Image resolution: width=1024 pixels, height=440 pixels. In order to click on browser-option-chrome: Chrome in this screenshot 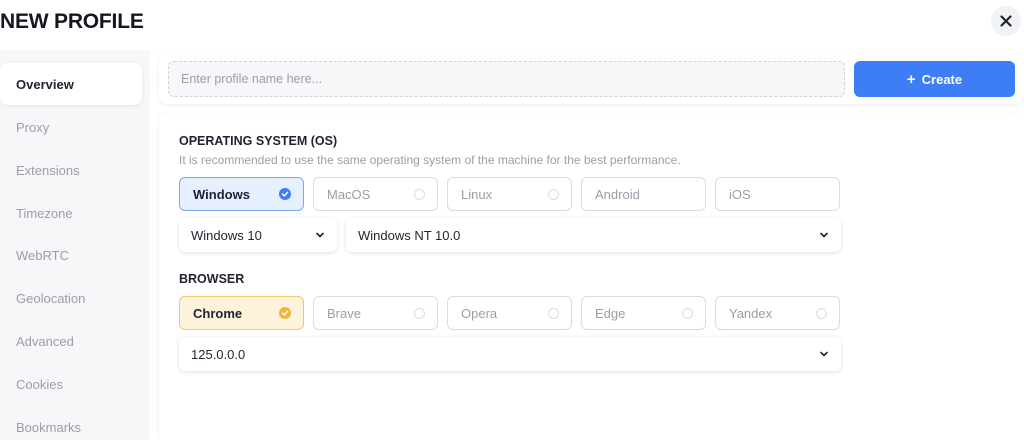, I will do `click(241, 313)`.